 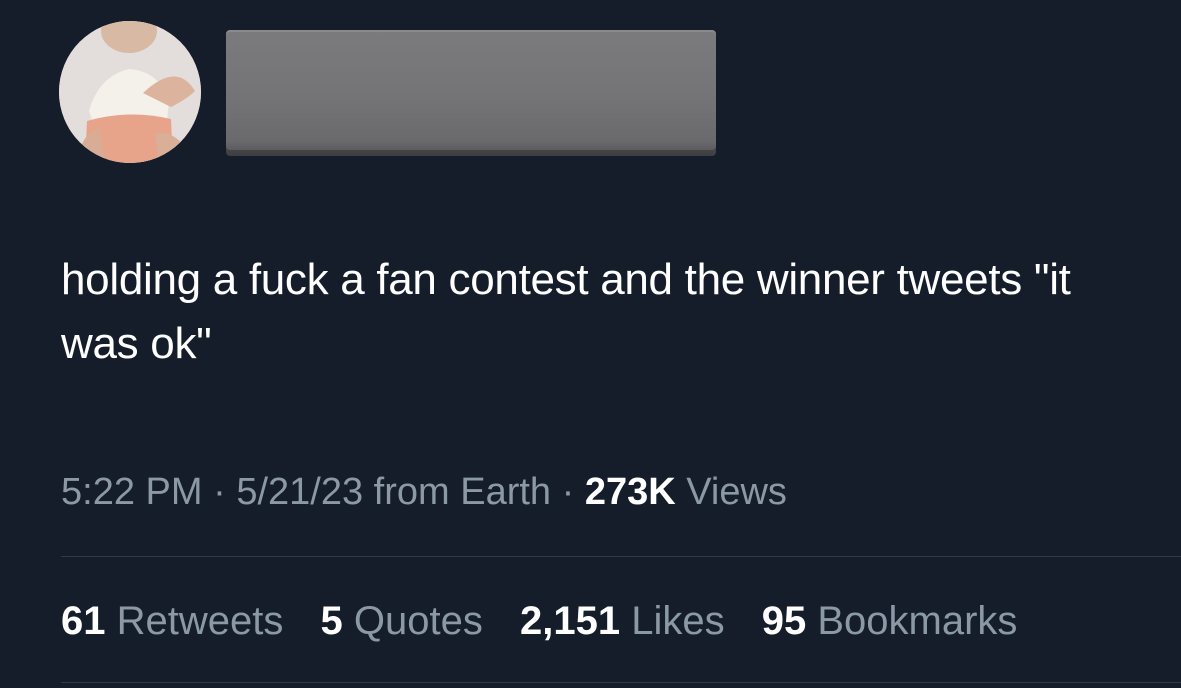 What do you see at coordinates (418, 621) in the screenshot?
I see `quotes-label: Quotes` at bounding box center [418, 621].